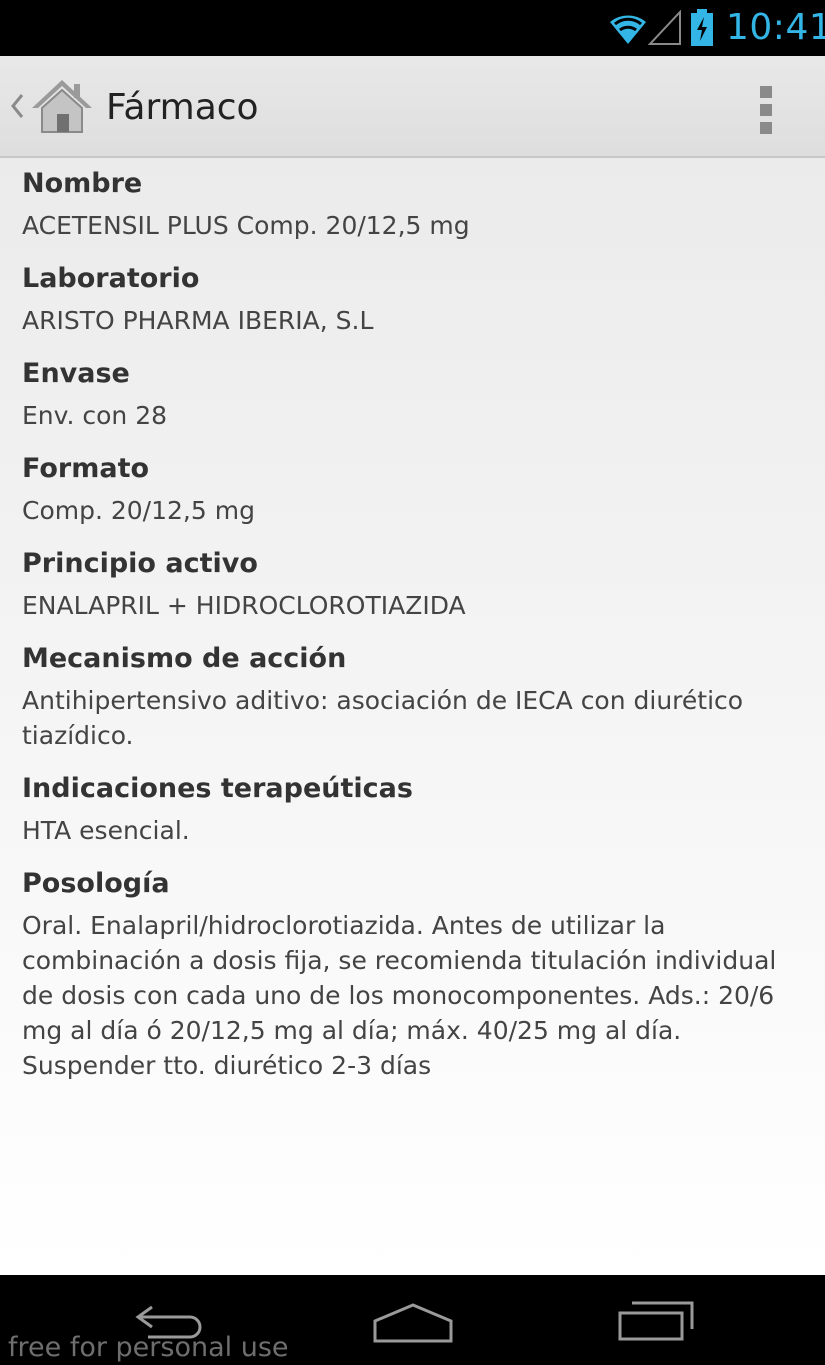  I want to click on home-icon, so click(62, 108).